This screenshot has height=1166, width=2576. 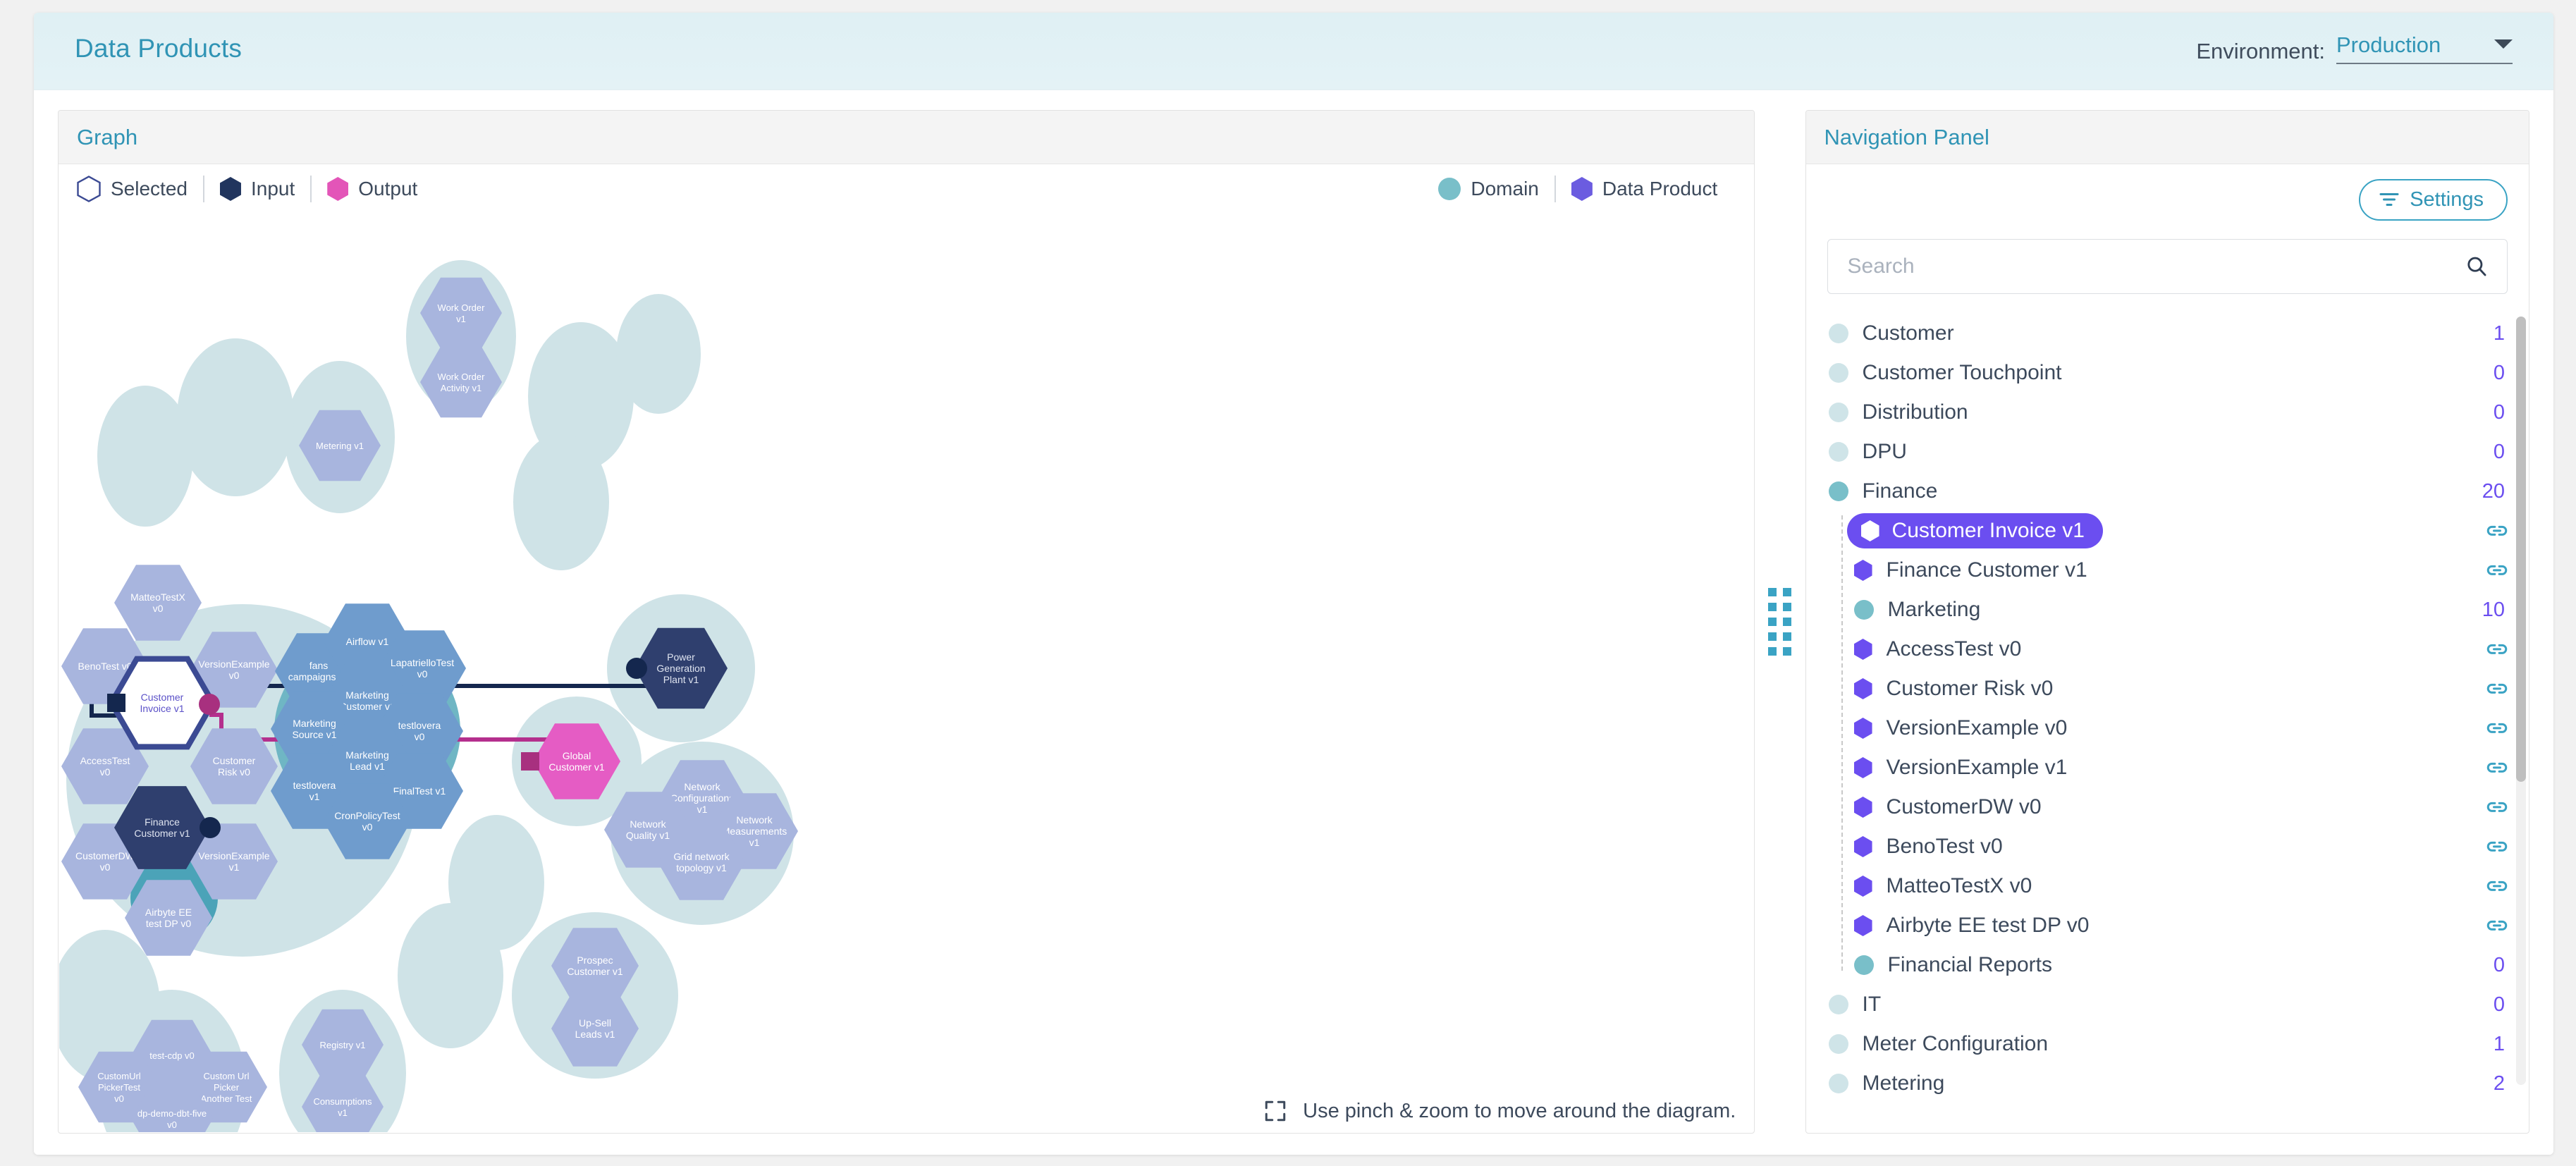 I want to click on nav-item-data-product: MatteoTestX v0, so click(x=2167, y=886).